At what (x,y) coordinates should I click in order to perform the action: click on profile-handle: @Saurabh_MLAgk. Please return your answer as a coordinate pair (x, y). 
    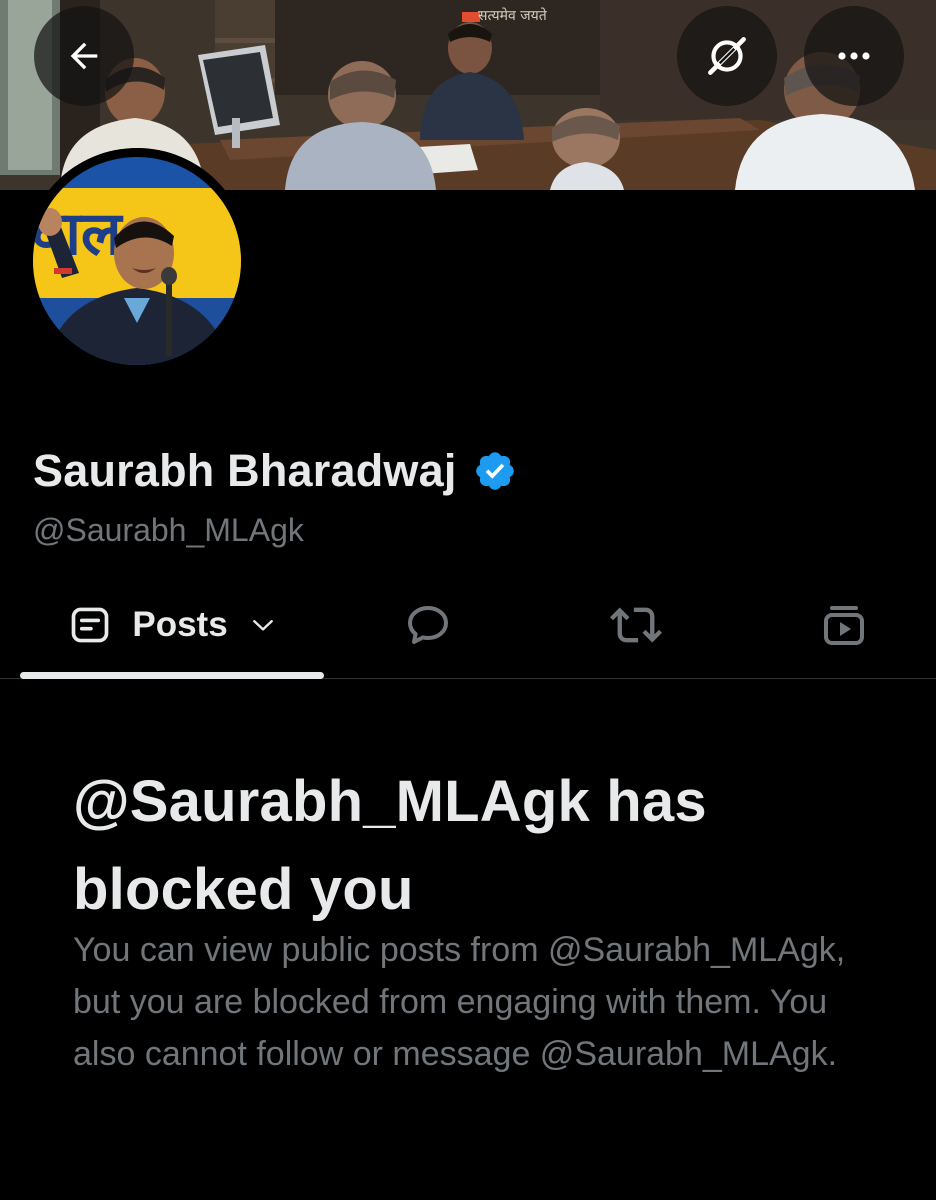
    Looking at the image, I should click on (168, 530).